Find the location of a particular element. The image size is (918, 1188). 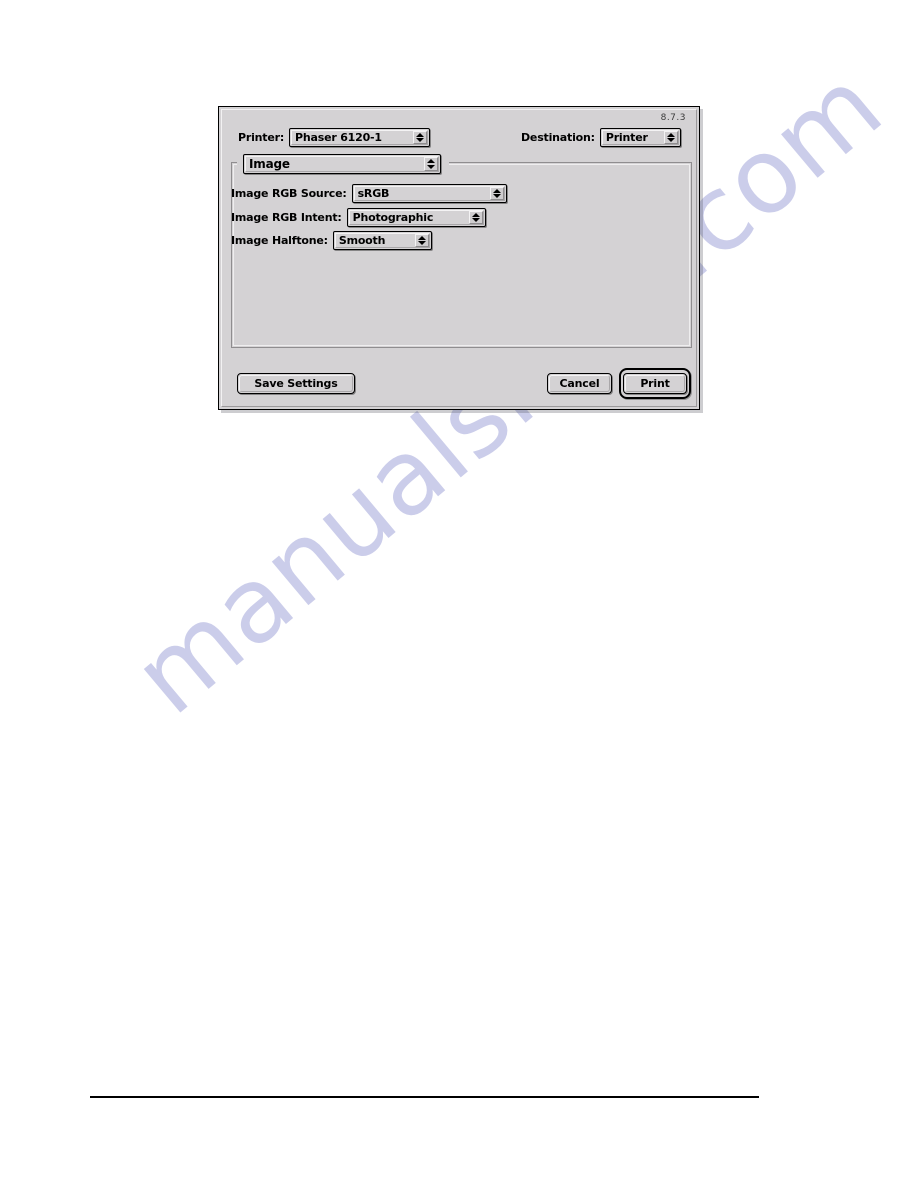

pane-selector-wrapper: Image is located at coordinates (342, 164).